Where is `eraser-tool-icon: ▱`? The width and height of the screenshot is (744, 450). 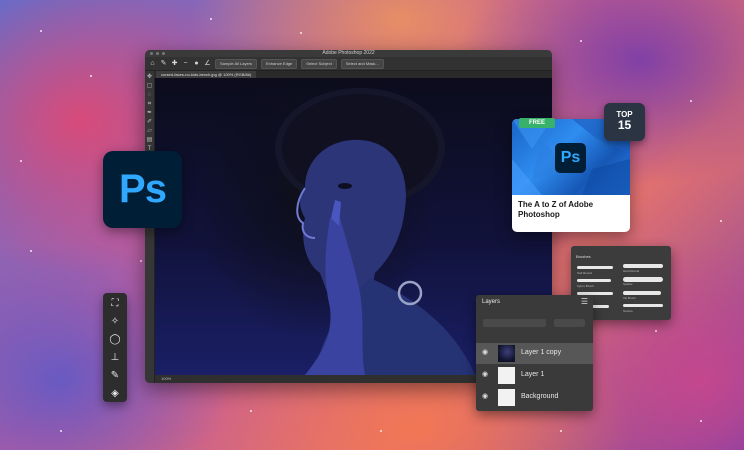
eraser-tool-icon: ▱ is located at coordinates (150, 131).